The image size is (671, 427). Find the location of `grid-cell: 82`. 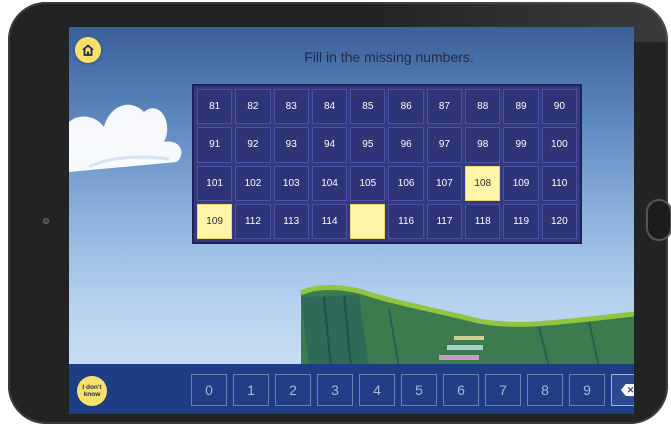

grid-cell: 82 is located at coordinates (253, 107).